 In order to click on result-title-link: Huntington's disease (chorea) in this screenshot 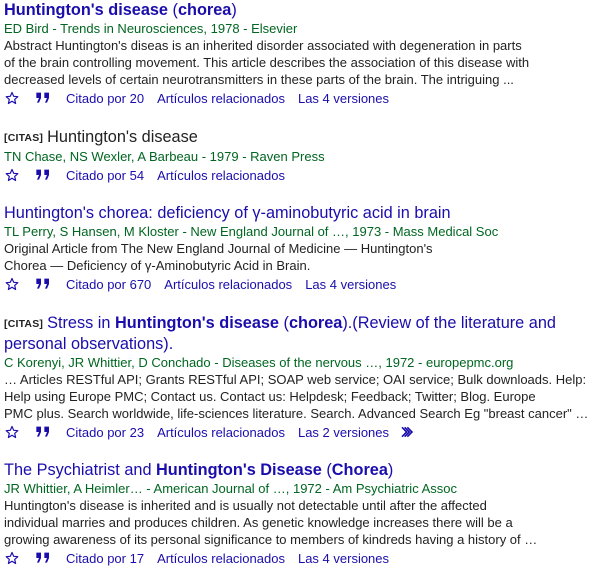, I will do `click(120, 10)`.